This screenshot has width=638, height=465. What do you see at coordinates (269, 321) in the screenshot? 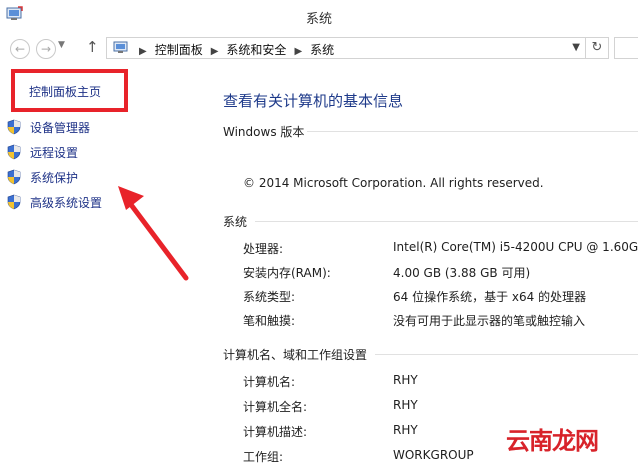
I see `pen-touch-label: 笔和触摸:` at bounding box center [269, 321].